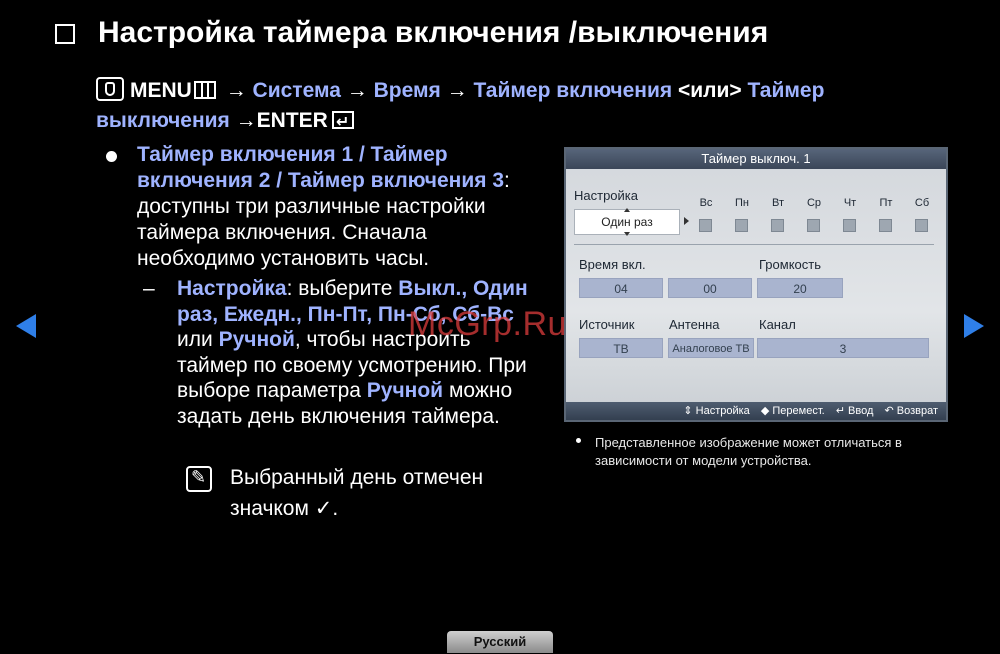 The image size is (1000, 654). What do you see at coordinates (256, 339) in the screenshot?
I see `setup-manual: Ручной` at bounding box center [256, 339].